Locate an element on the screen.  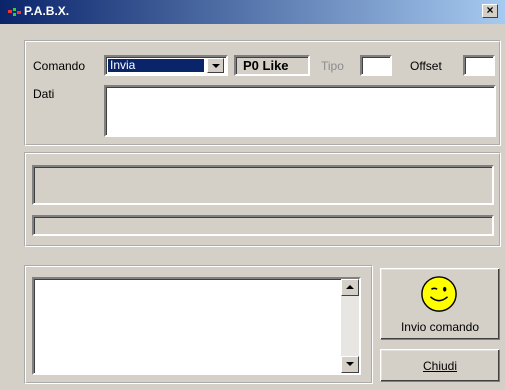
tipo-label: Tipo is located at coordinates (332, 66).